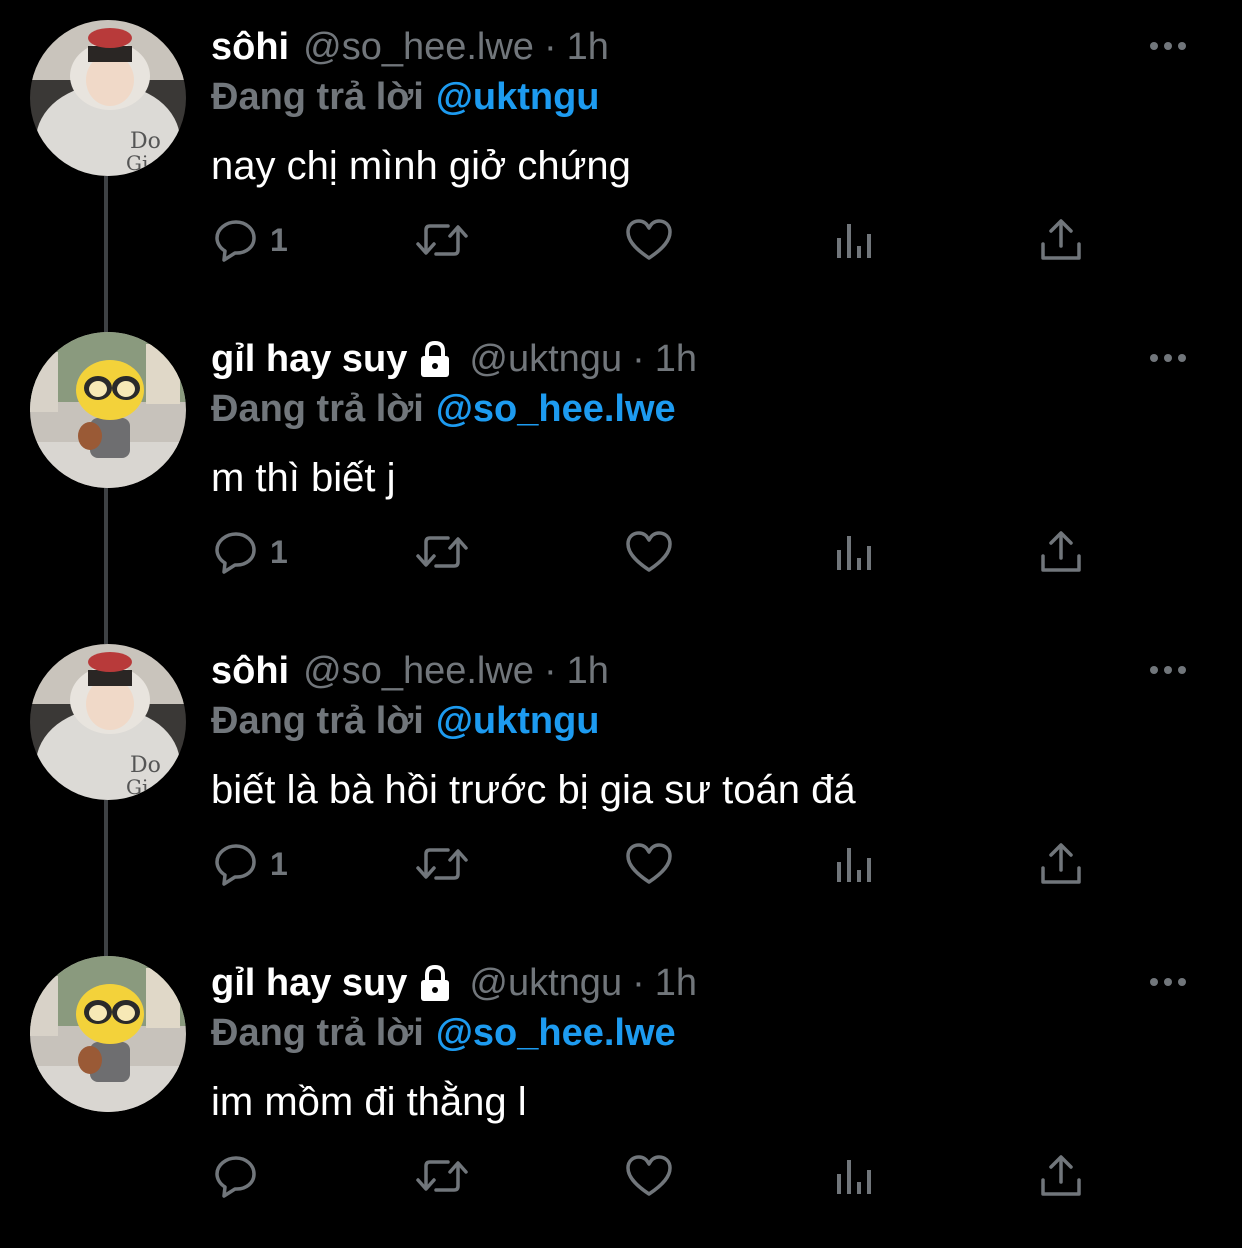 The image size is (1242, 1248). What do you see at coordinates (533, 790) in the screenshot?
I see `tweet-text: biết là bà hồi trước bị gia sư toán đá` at bounding box center [533, 790].